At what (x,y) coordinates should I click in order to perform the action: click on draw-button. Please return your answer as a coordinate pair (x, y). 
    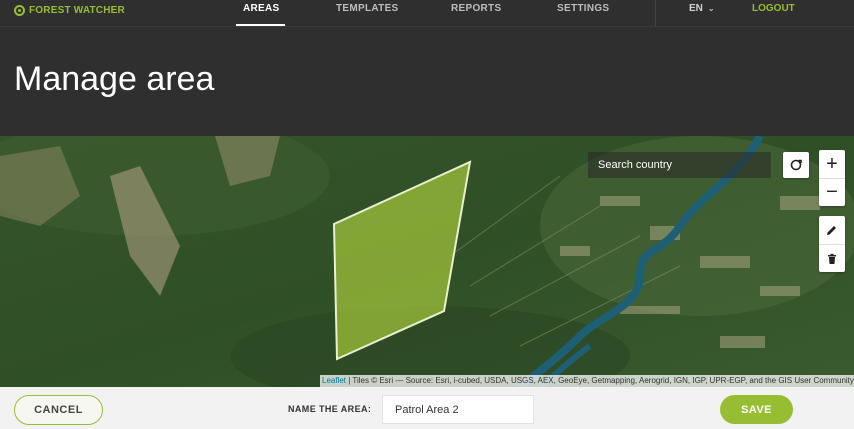
    Looking at the image, I should click on (832, 230).